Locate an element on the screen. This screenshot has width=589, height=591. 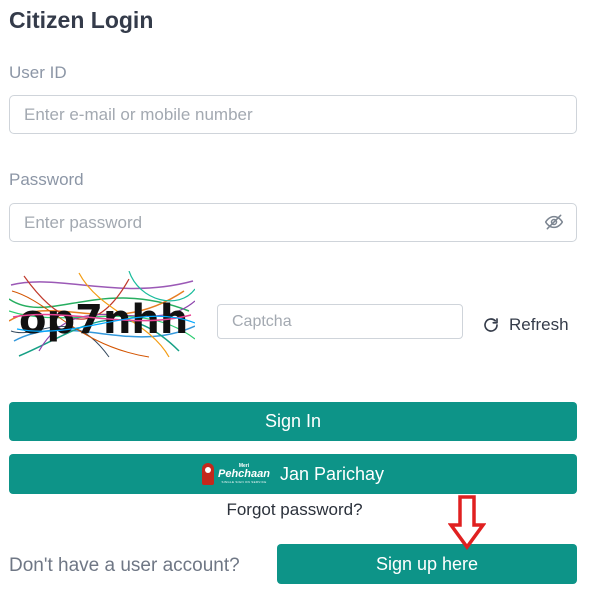
meri-pehchaan-mark-icon is located at coordinates (207, 474).